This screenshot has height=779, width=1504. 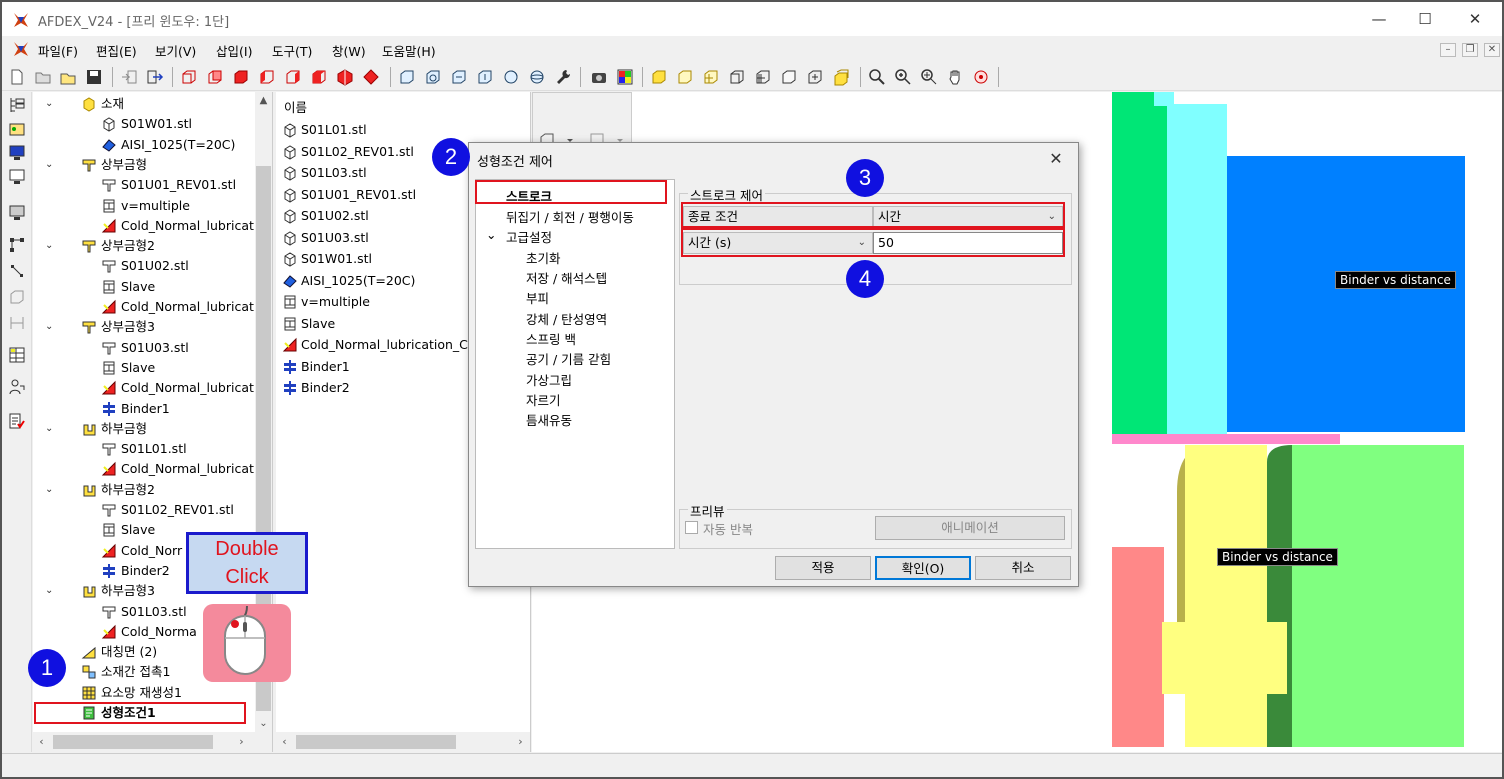 What do you see at coordinates (737, 77) in the screenshot?
I see `display-wireframe-icon` at bounding box center [737, 77].